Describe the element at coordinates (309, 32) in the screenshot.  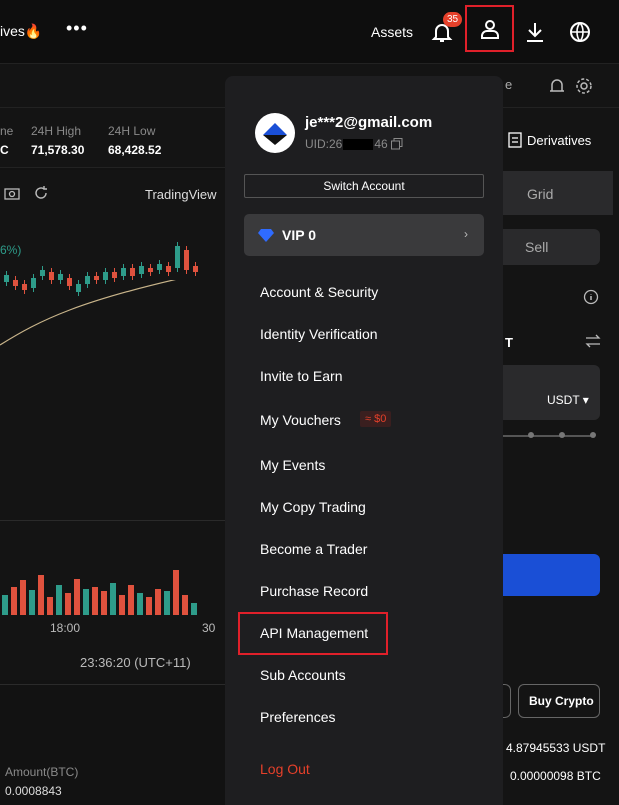
I see `top-bar: ives🔥 ••• Assets 35` at that location.